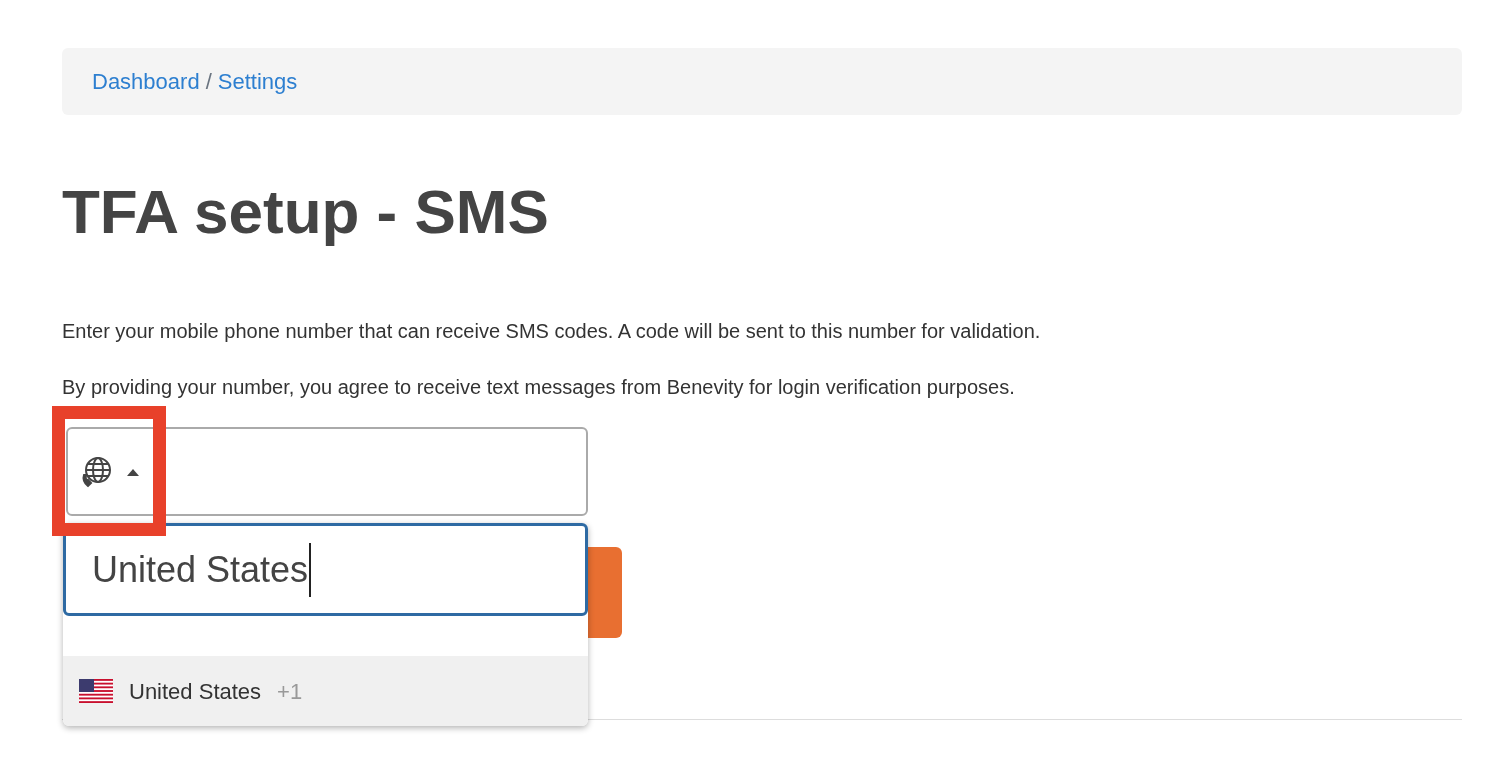 The image size is (1494, 766). What do you see at coordinates (325, 569) in the screenshot?
I see `country-search-field: United States` at bounding box center [325, 569].